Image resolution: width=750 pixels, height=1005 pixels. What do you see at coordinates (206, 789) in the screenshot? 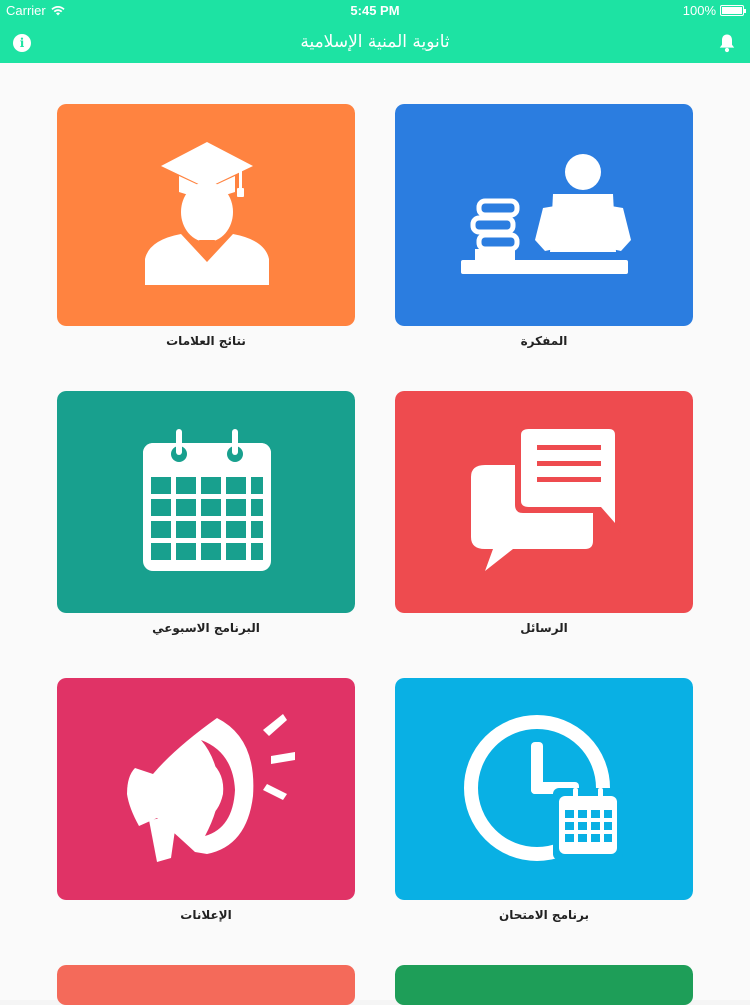
I see `tile-announcements` at bounding box center [206, 789].